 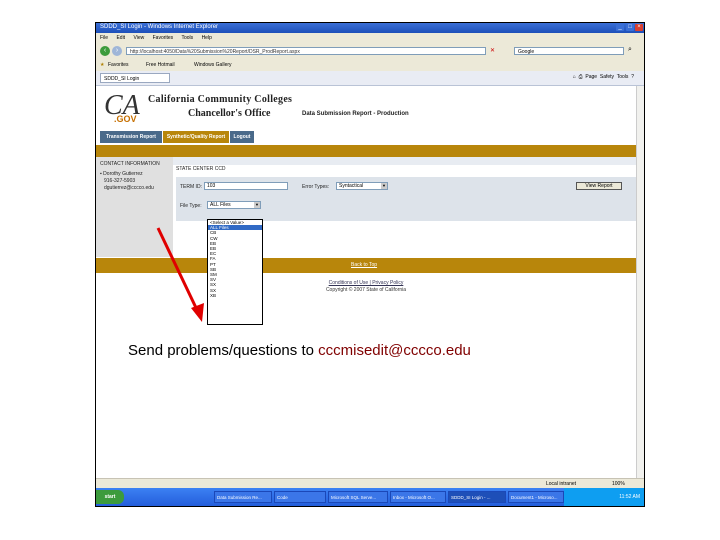 I want to click on arrow-line, so click(x=178, y=270).